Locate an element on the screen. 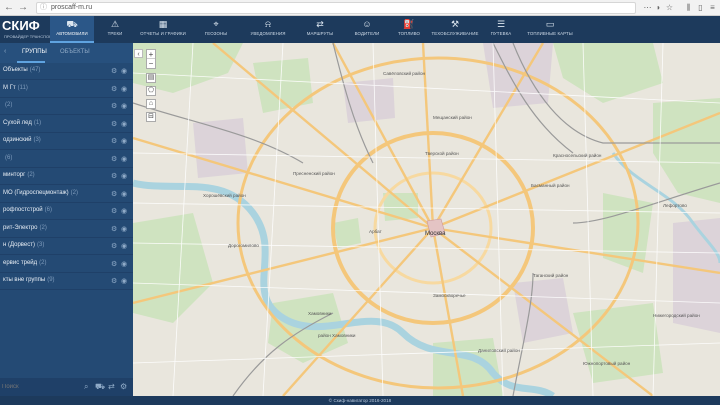 This screenshot has height=405, width=720. back-button: ← is located at coordinates (9, 8).